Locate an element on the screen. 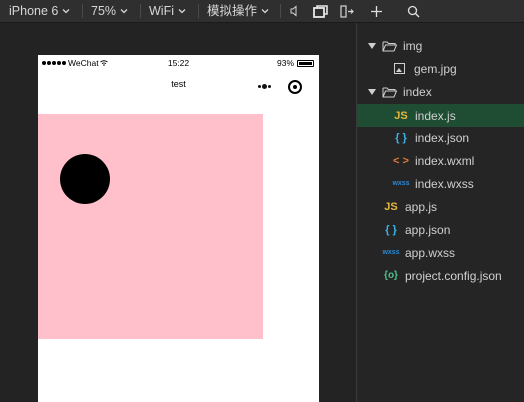  speaker-icon is located at coordinates (293, 11).